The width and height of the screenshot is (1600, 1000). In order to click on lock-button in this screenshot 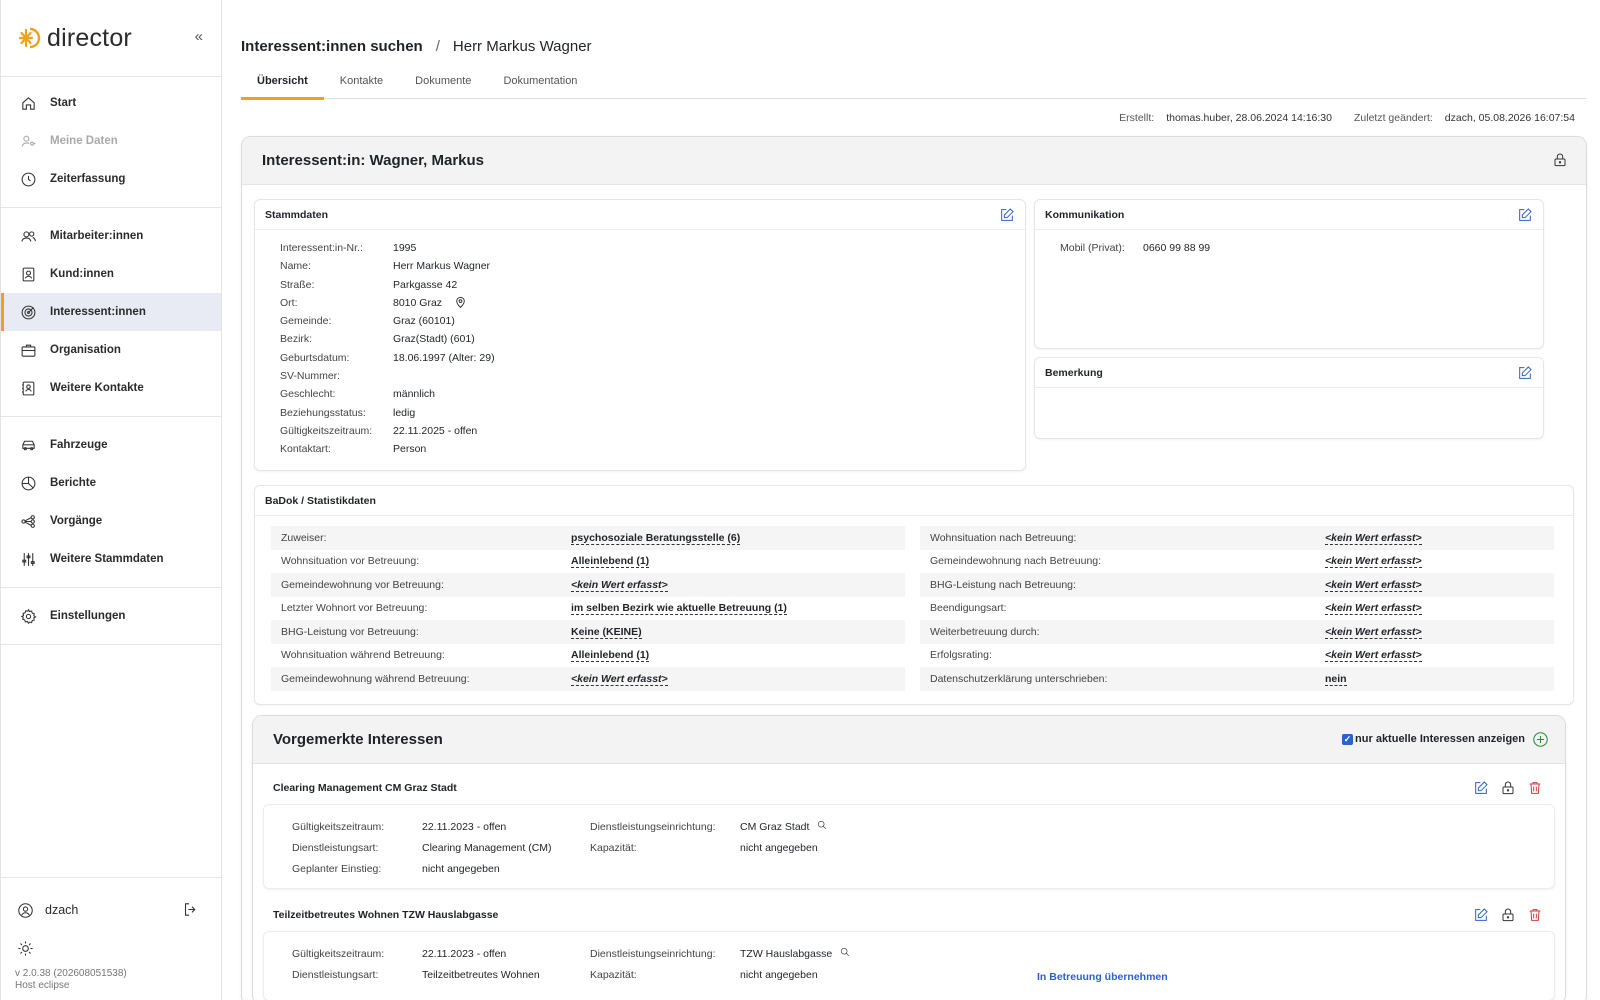, I will do `click(1560, 162)`.